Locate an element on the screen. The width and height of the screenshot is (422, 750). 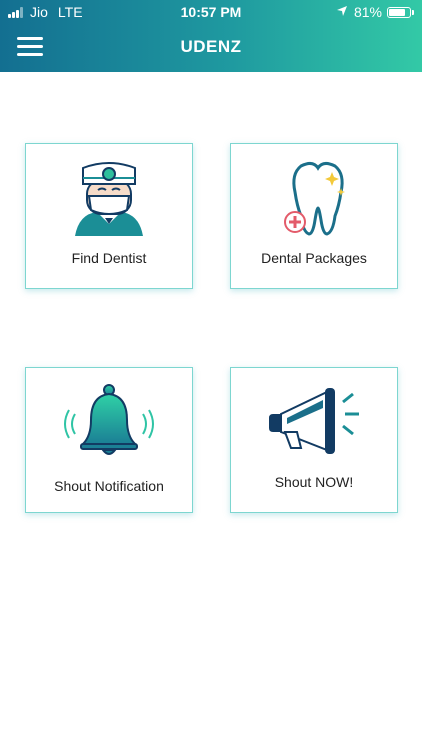
battery-level-fill is located at coordinates (397, 12).